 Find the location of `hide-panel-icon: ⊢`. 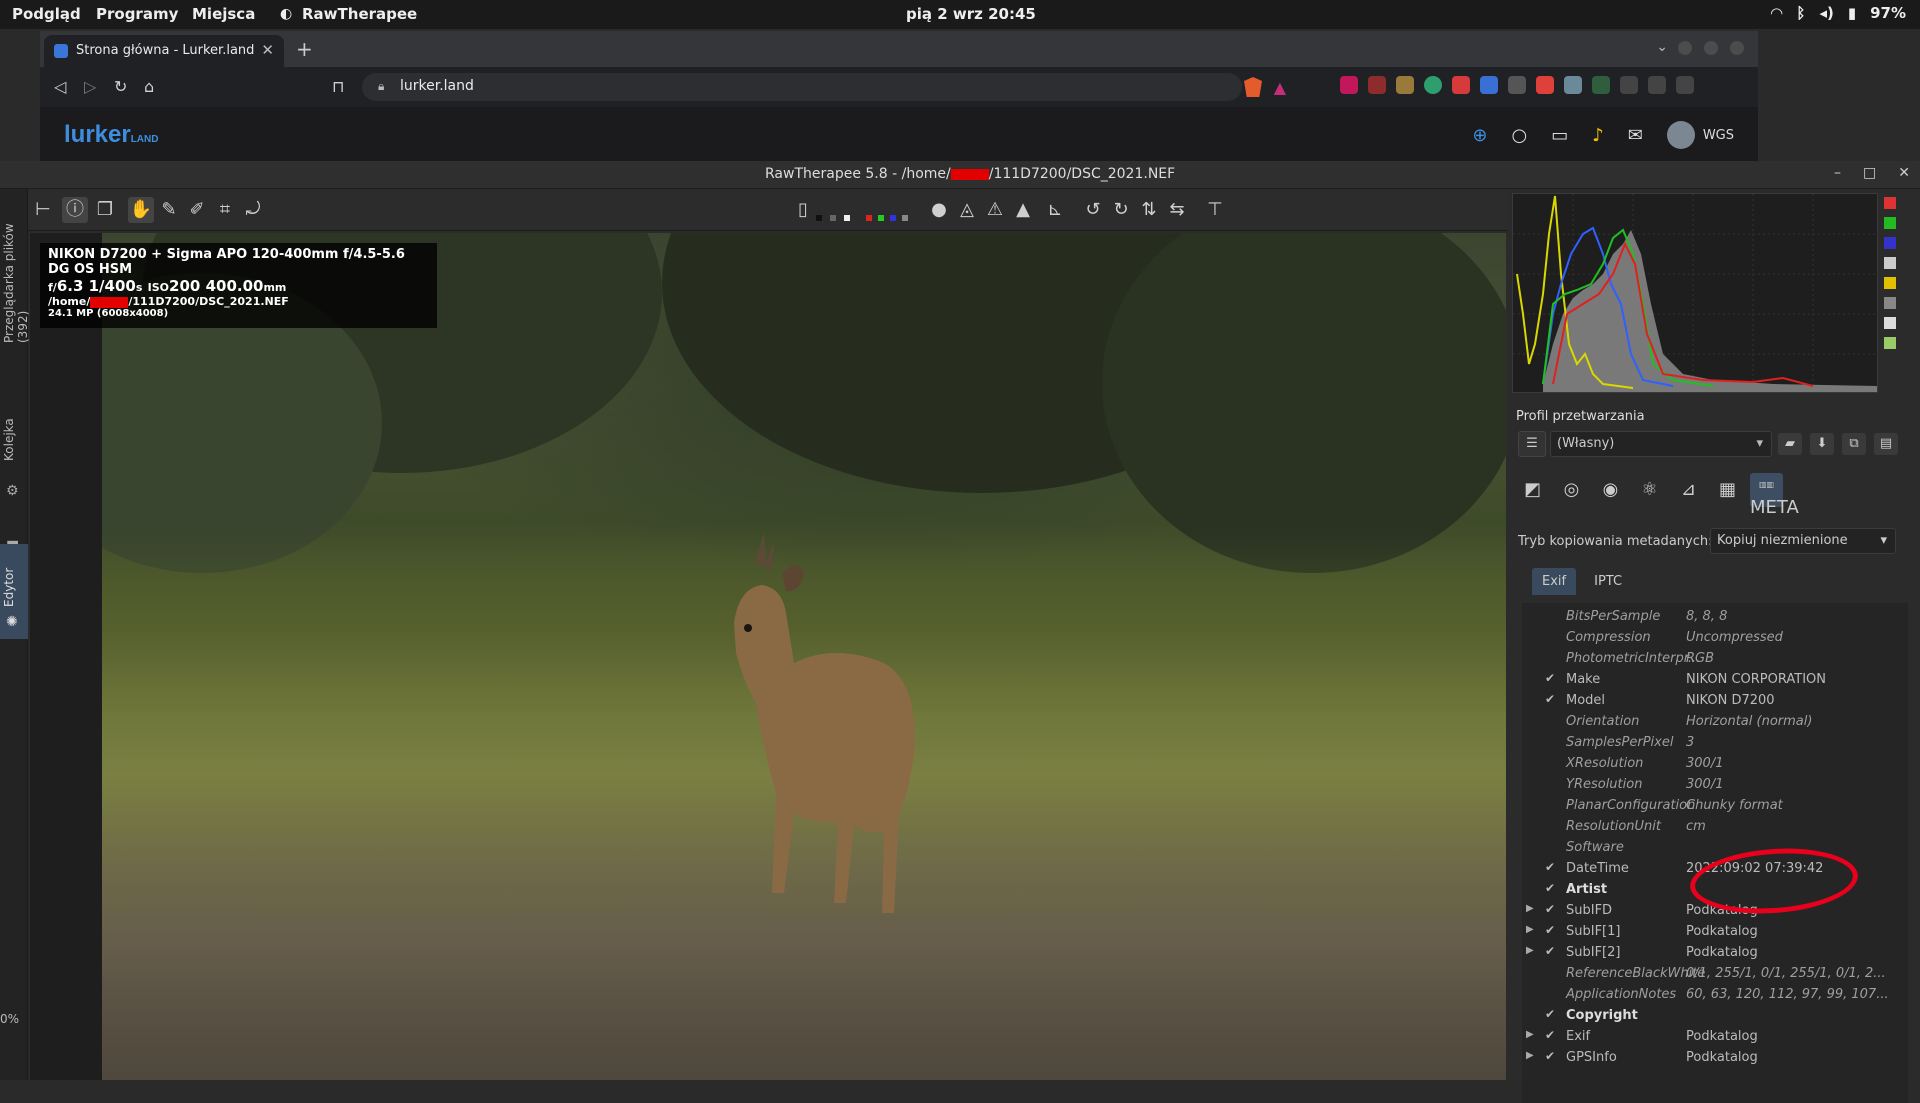

hide-panel-icon: ⊢ is located at coordinates (43, 210).